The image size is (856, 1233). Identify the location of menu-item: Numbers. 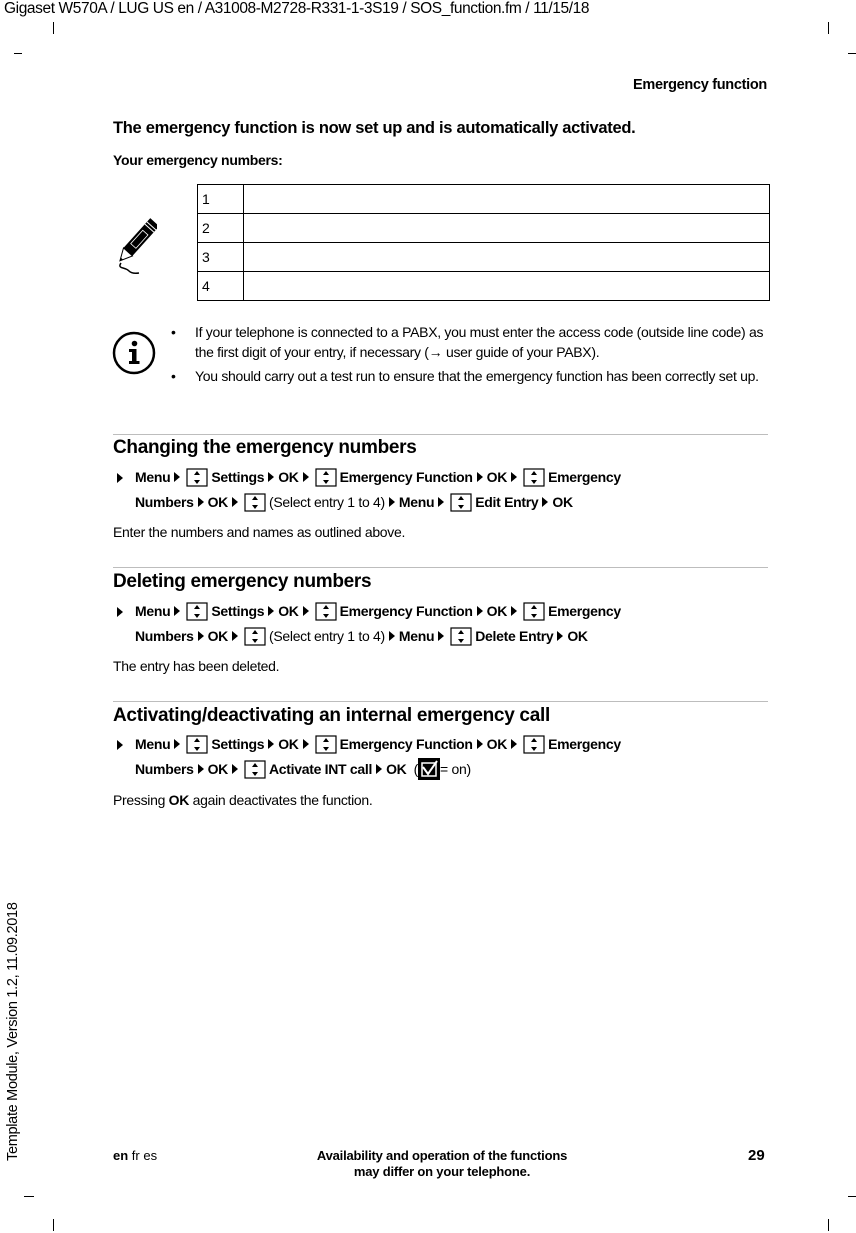
(164, 769).